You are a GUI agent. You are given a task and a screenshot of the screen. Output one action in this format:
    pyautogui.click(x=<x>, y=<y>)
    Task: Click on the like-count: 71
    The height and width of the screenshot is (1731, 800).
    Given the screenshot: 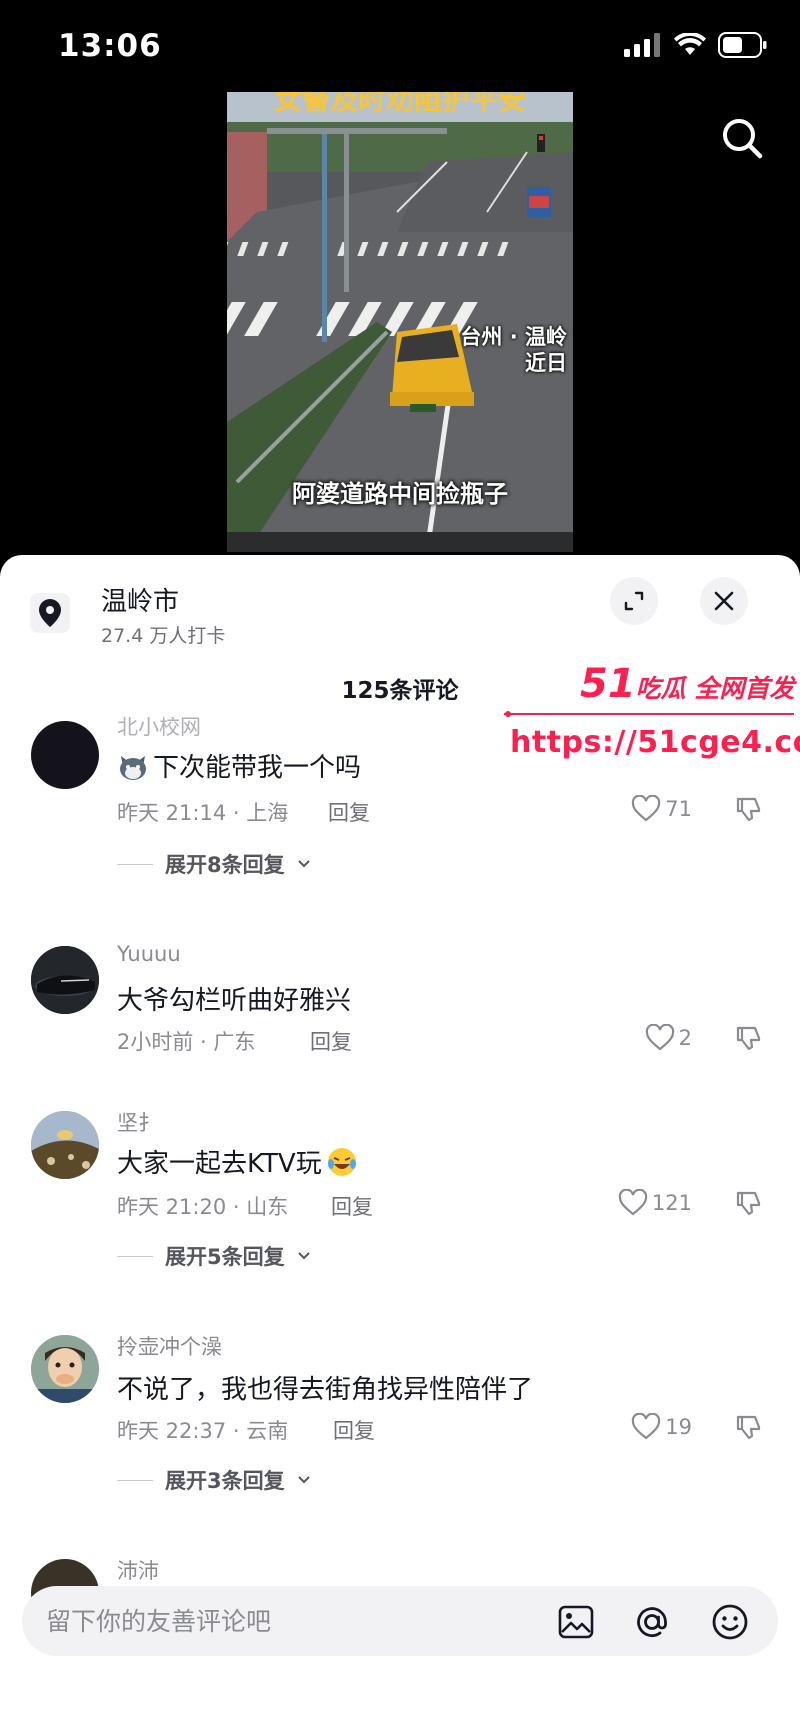 What is the action you would take?
    pyautogui.click(x=678, y=809)
    